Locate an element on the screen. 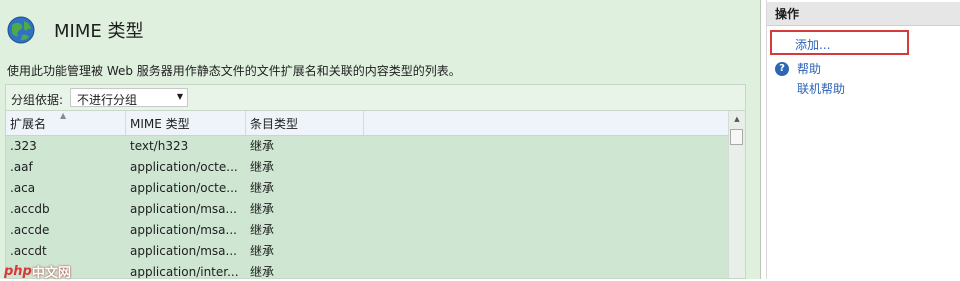 The height and width of the screenshot is (281, 960). page-header: MIME 类型 is located at coordinates (74, 30).